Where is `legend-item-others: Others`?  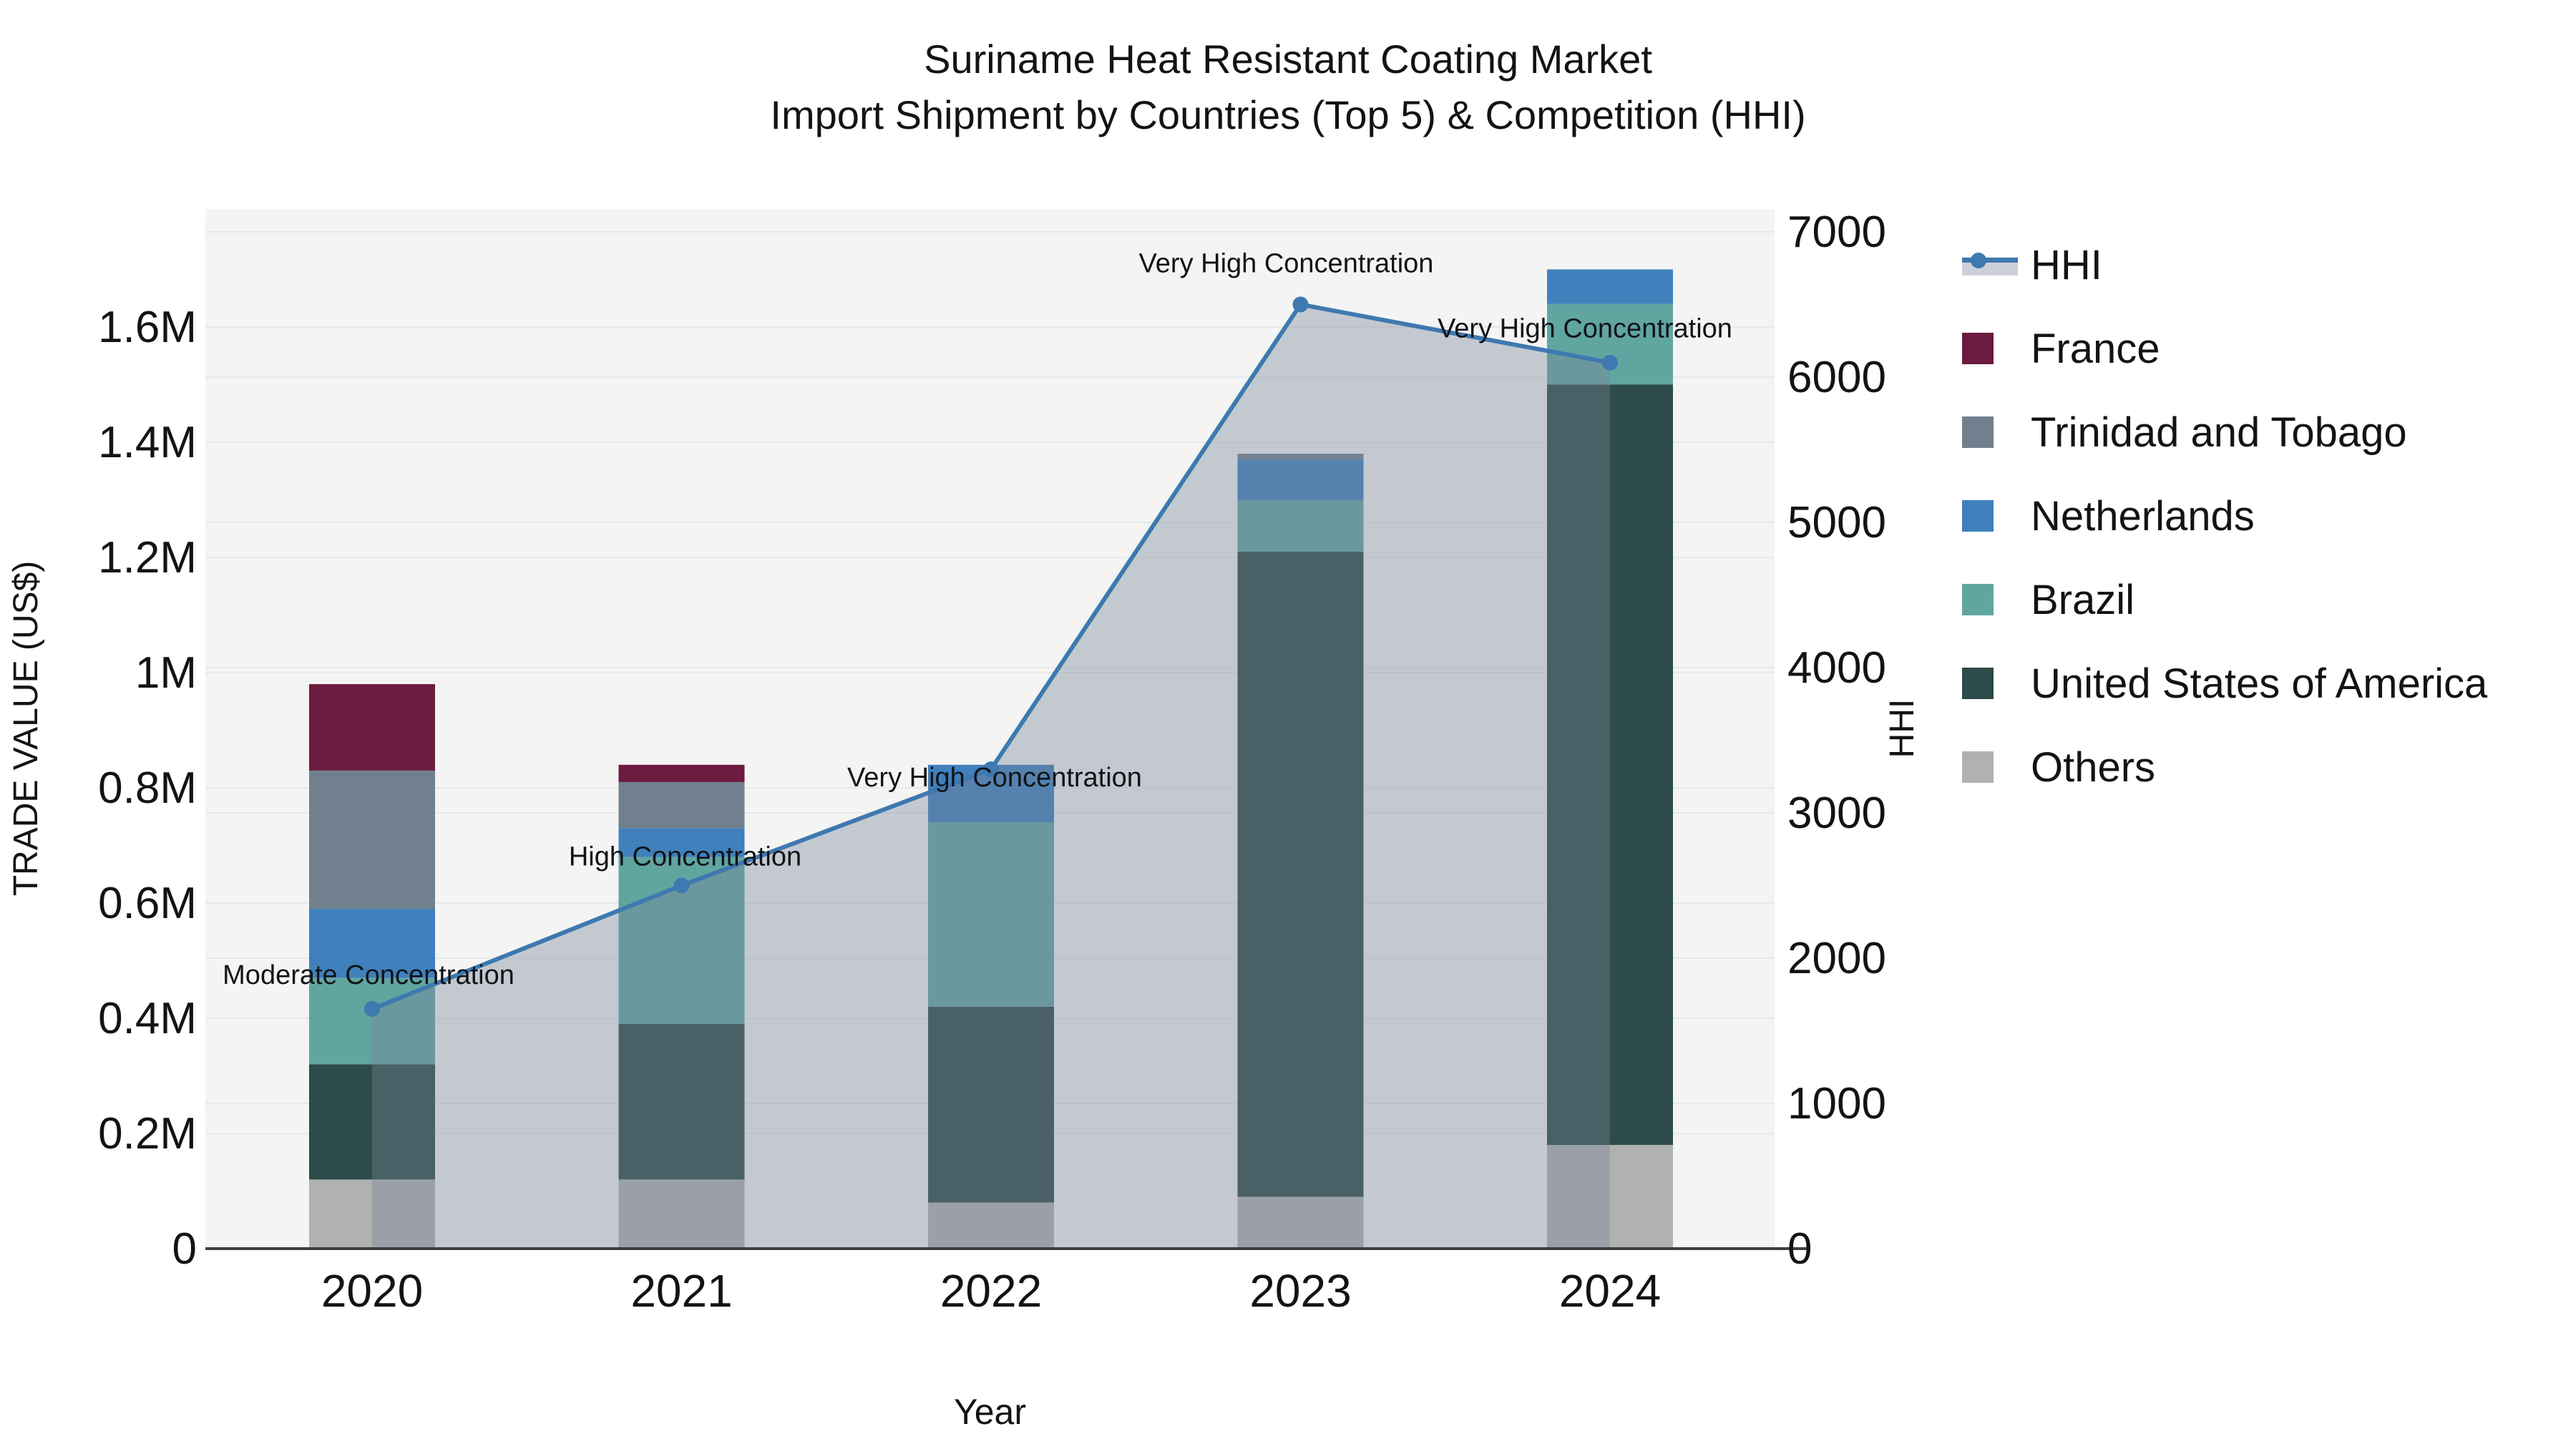 legend-item-others: Others is located at coordinates (2224, 767).